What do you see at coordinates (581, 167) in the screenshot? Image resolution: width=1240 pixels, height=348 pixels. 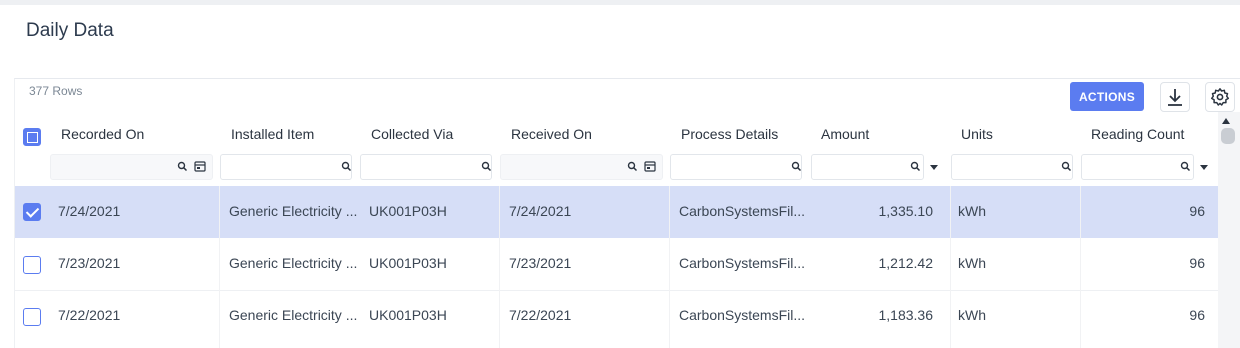 I see `filter-received-on` at bounding box center [581, 167].